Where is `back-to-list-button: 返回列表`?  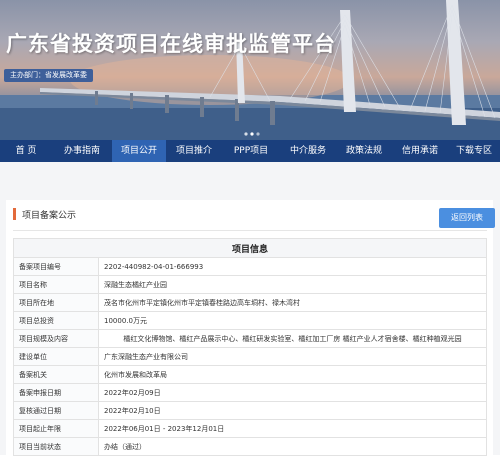 back-to-list-button: 返回列表 is located at coordinates (467, 218).